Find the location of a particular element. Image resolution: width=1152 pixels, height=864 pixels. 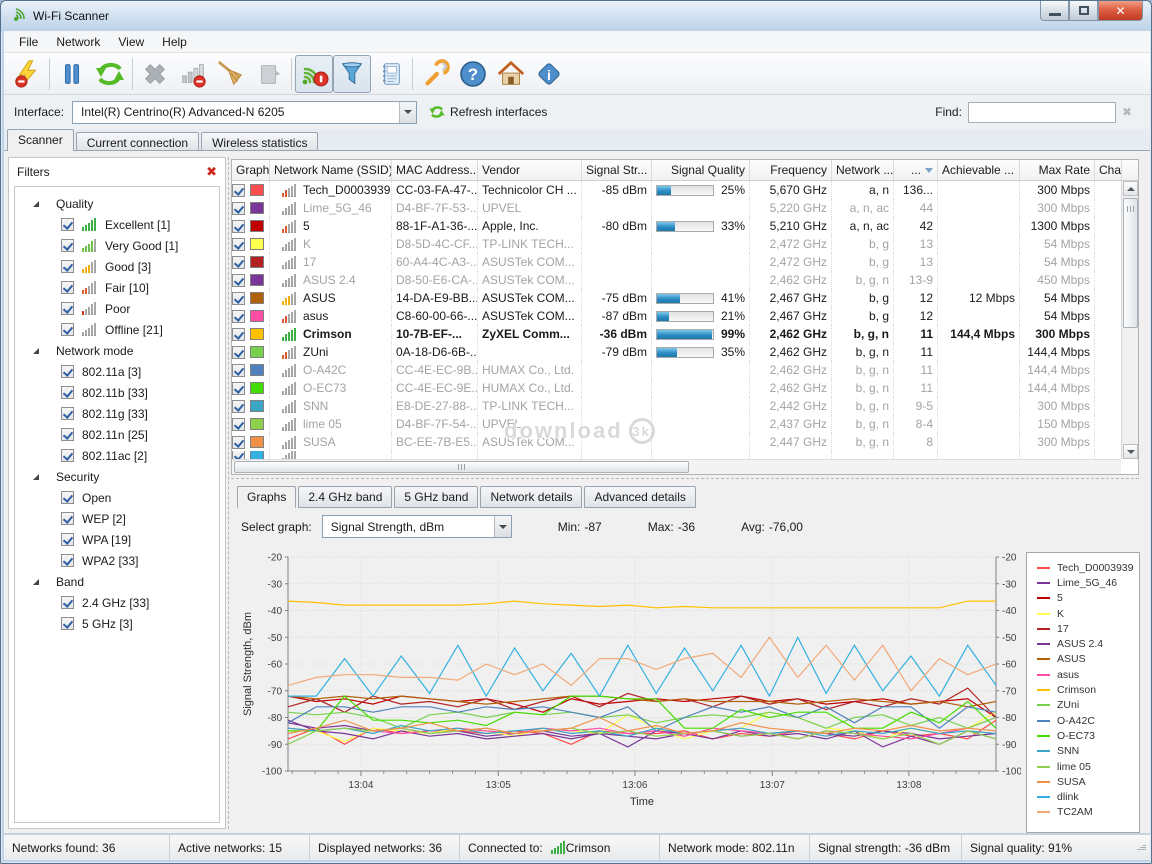

tab-graphs: Graphs is located at coordinates (267, 497).